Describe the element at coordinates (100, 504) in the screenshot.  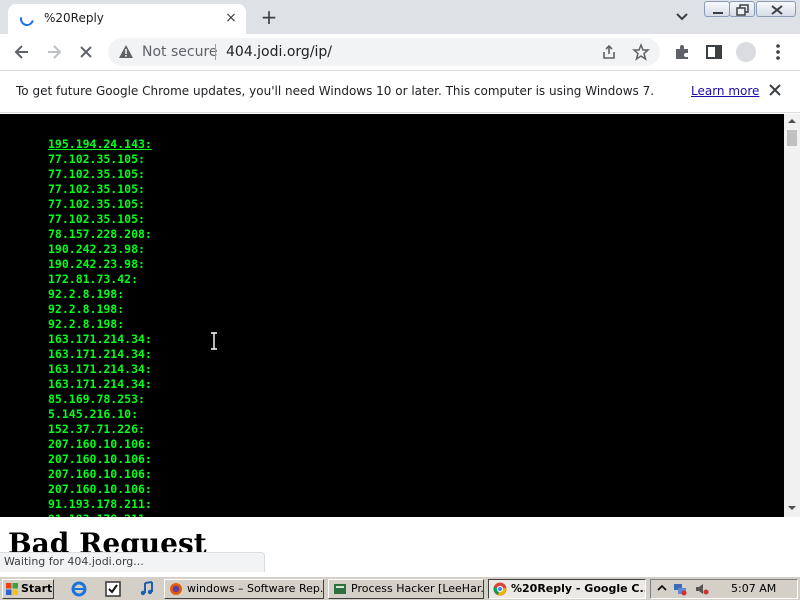
I see `ip-entry: 91.193.178.211:` at that location.